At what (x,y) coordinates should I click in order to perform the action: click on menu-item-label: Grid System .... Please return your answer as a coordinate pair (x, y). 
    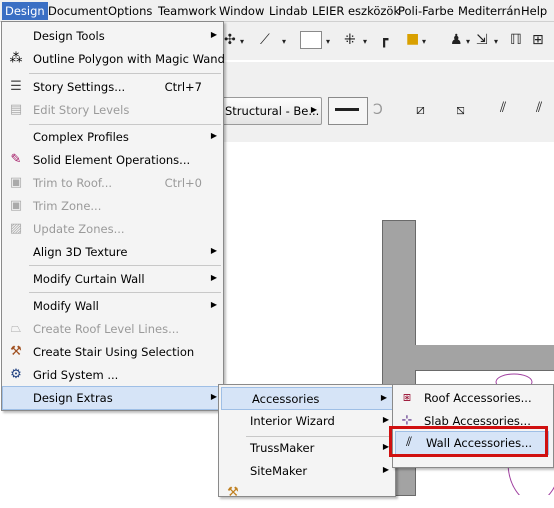
    Looking at the image, I should click on (76, 375).